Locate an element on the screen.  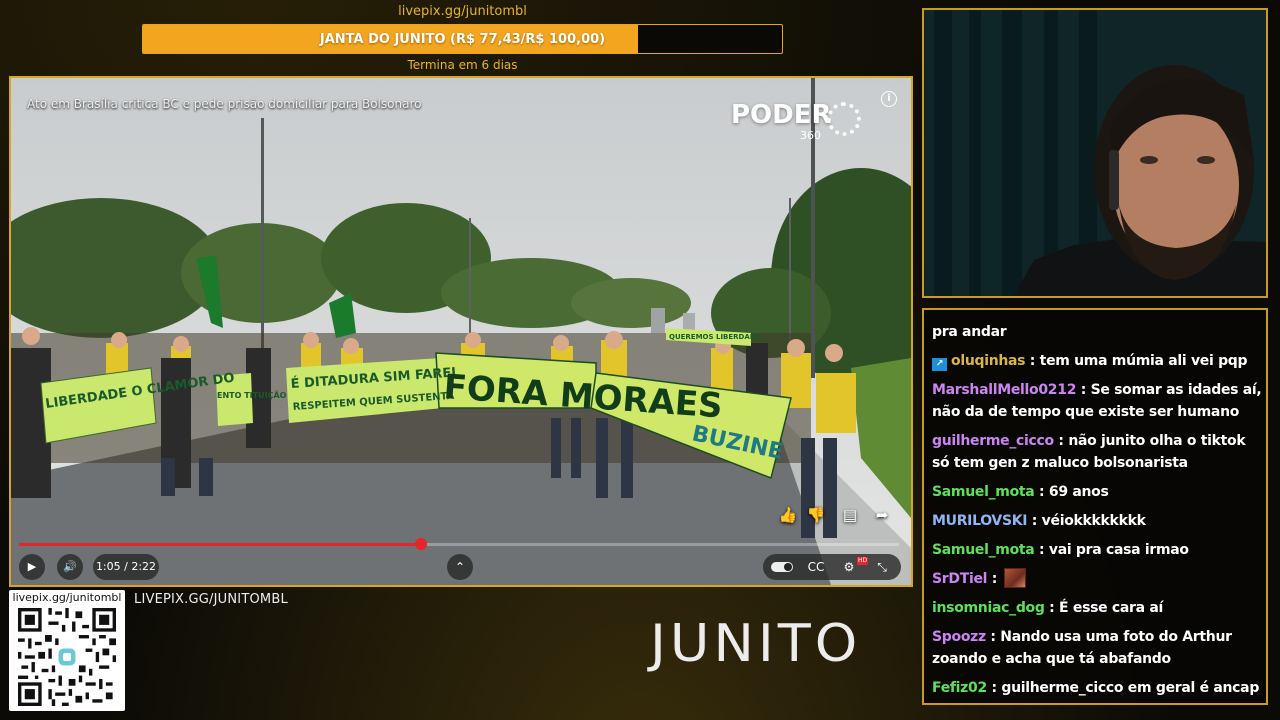
goal-url: livepix.gg/junitombl is located at coordinates (462, 11).